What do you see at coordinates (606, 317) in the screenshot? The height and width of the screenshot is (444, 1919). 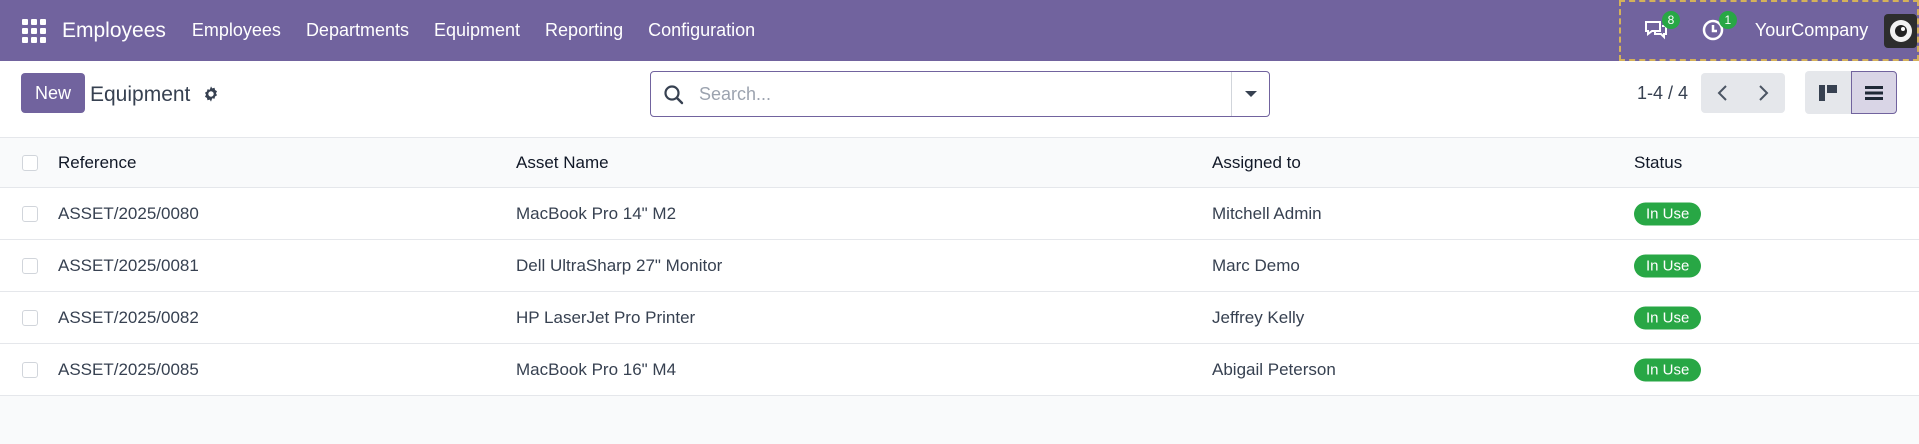 I see `cell-asset-name: HP LaserJet Pro Printer` at bounding box center [606, 317].